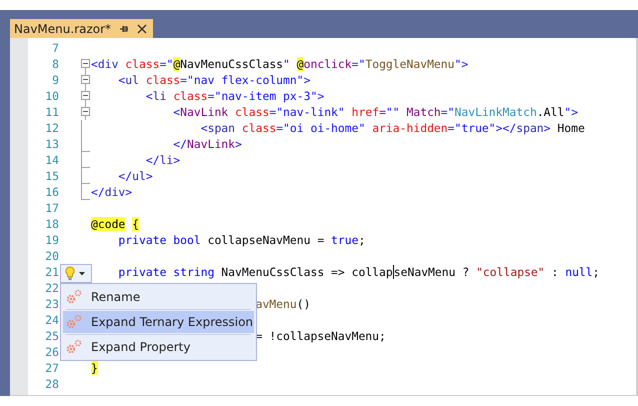 This screenshot has height=406, width=638. What do you see at coordinates (359, 64) in the screenshot?
I see `code-token: ="` at bounding box center [359, 64].